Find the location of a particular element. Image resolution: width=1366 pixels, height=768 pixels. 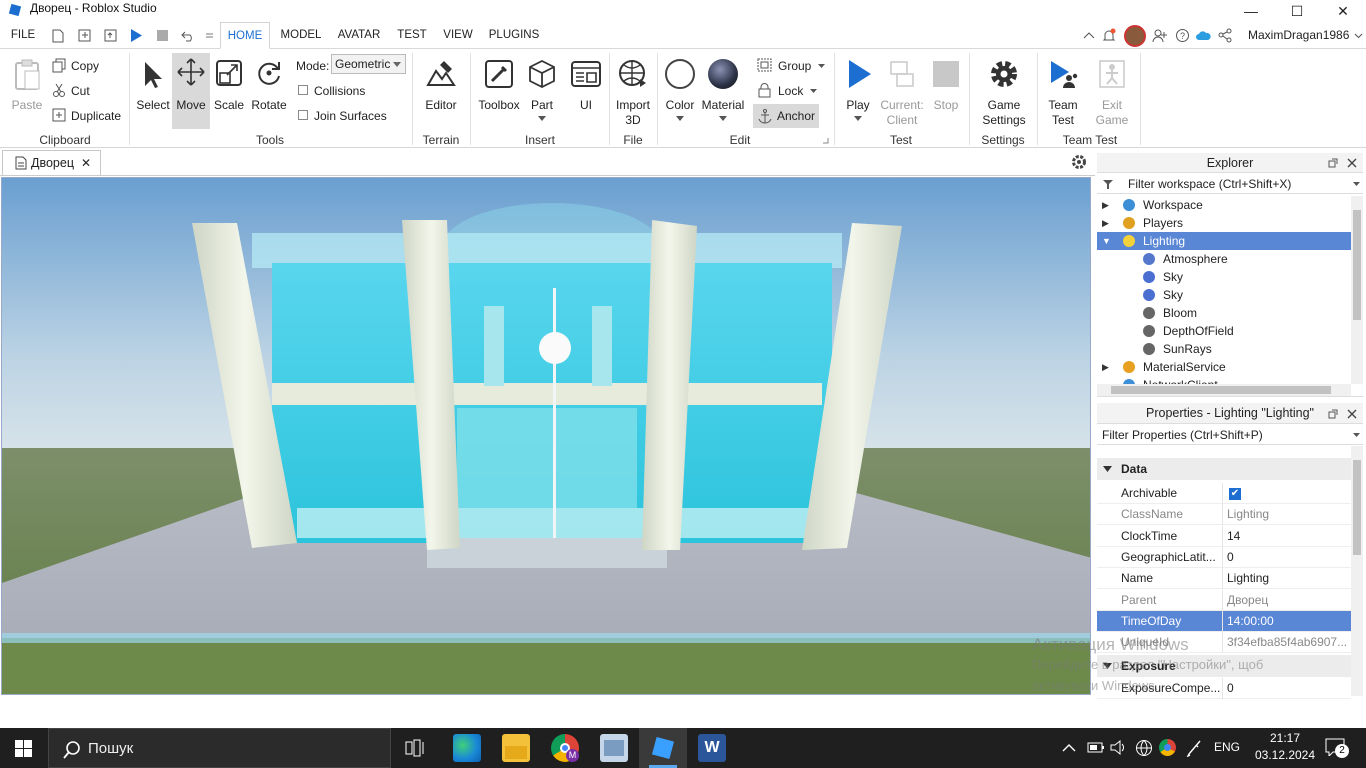

rotate-button: Rotate is located at coordinates (269, 86).